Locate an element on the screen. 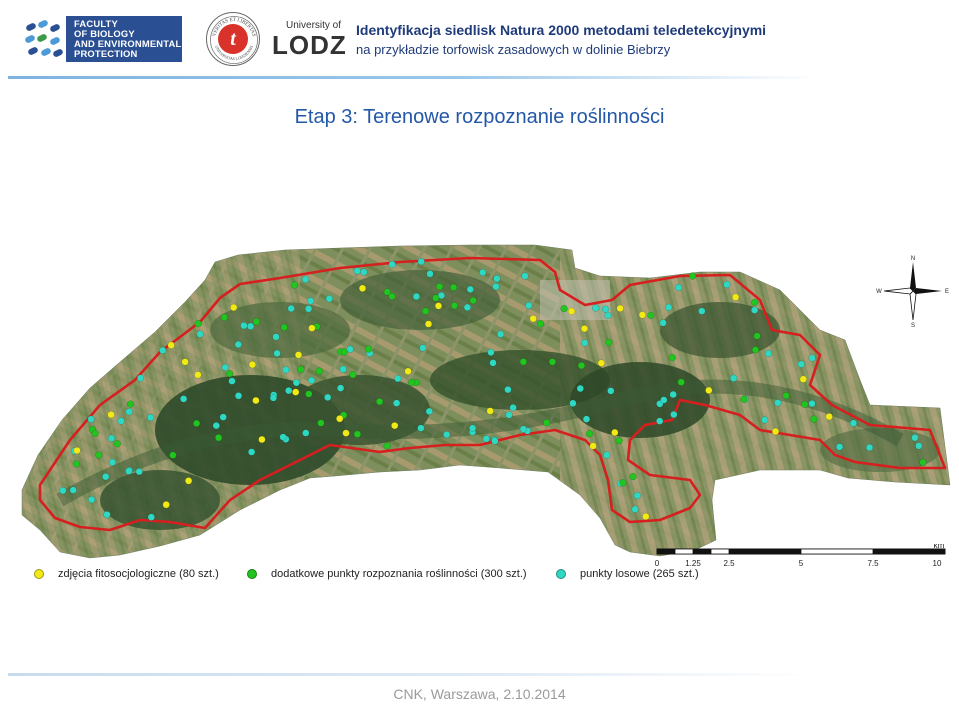  north-arrow-icon: N S E W is located at coordinates (912, 292).